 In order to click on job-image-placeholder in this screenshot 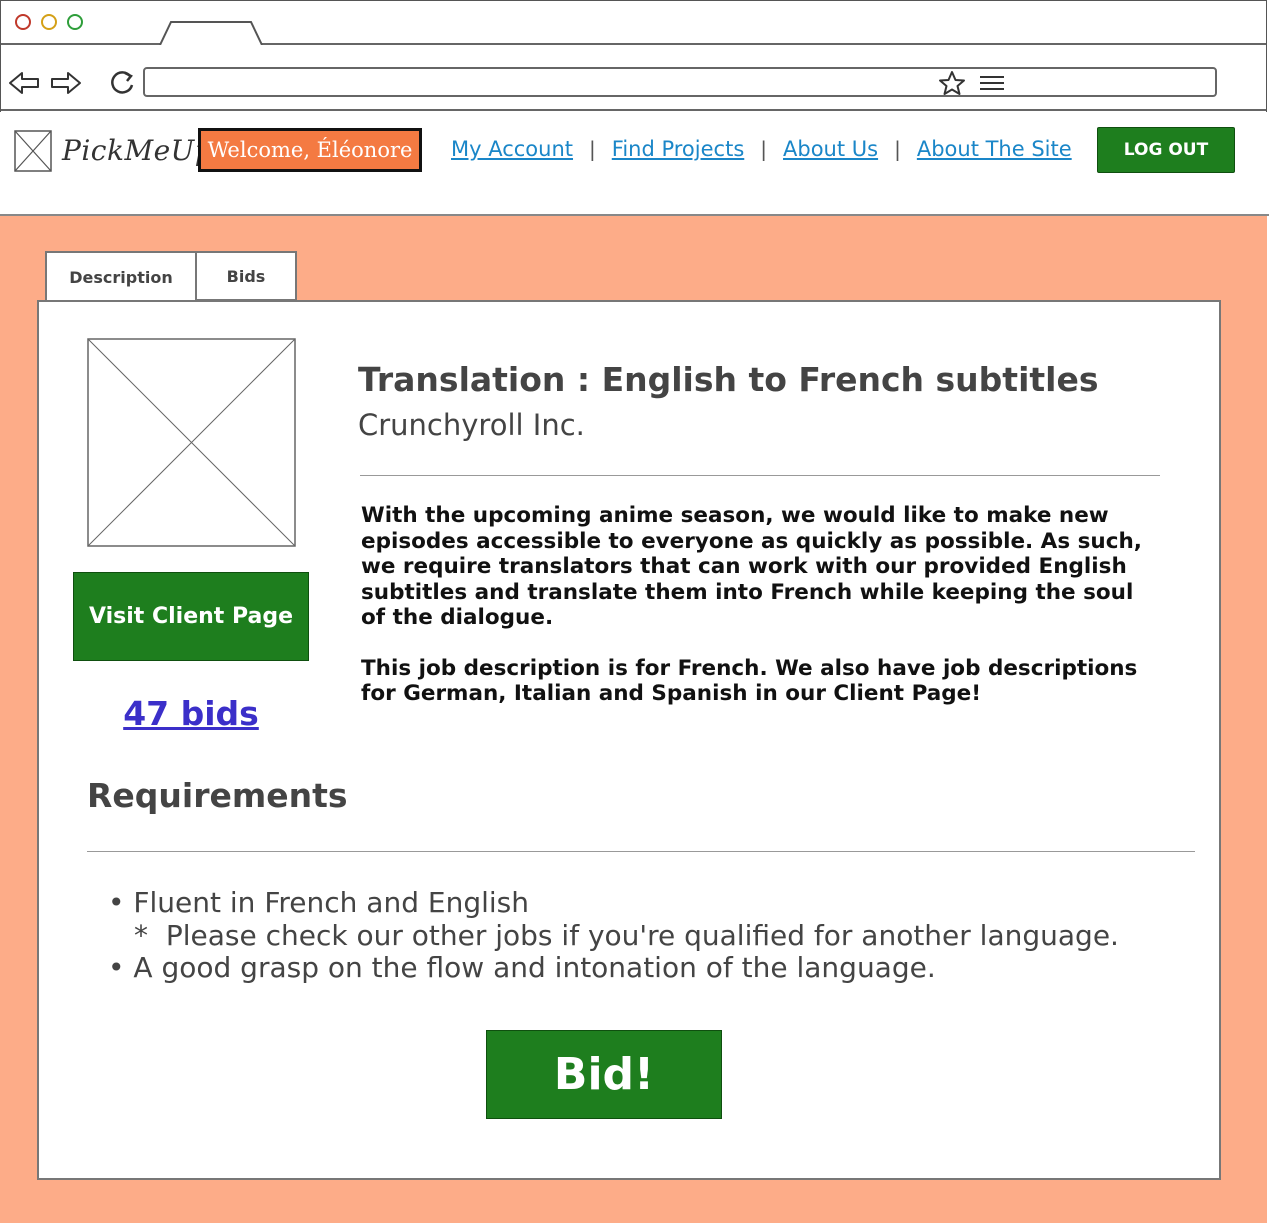, I will do `click(191, 442)`.